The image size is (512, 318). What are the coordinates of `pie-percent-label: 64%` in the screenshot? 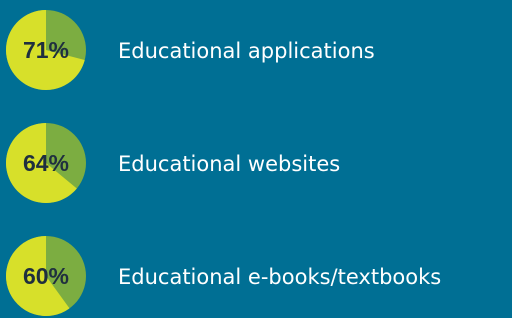 It's located at (46, 163).